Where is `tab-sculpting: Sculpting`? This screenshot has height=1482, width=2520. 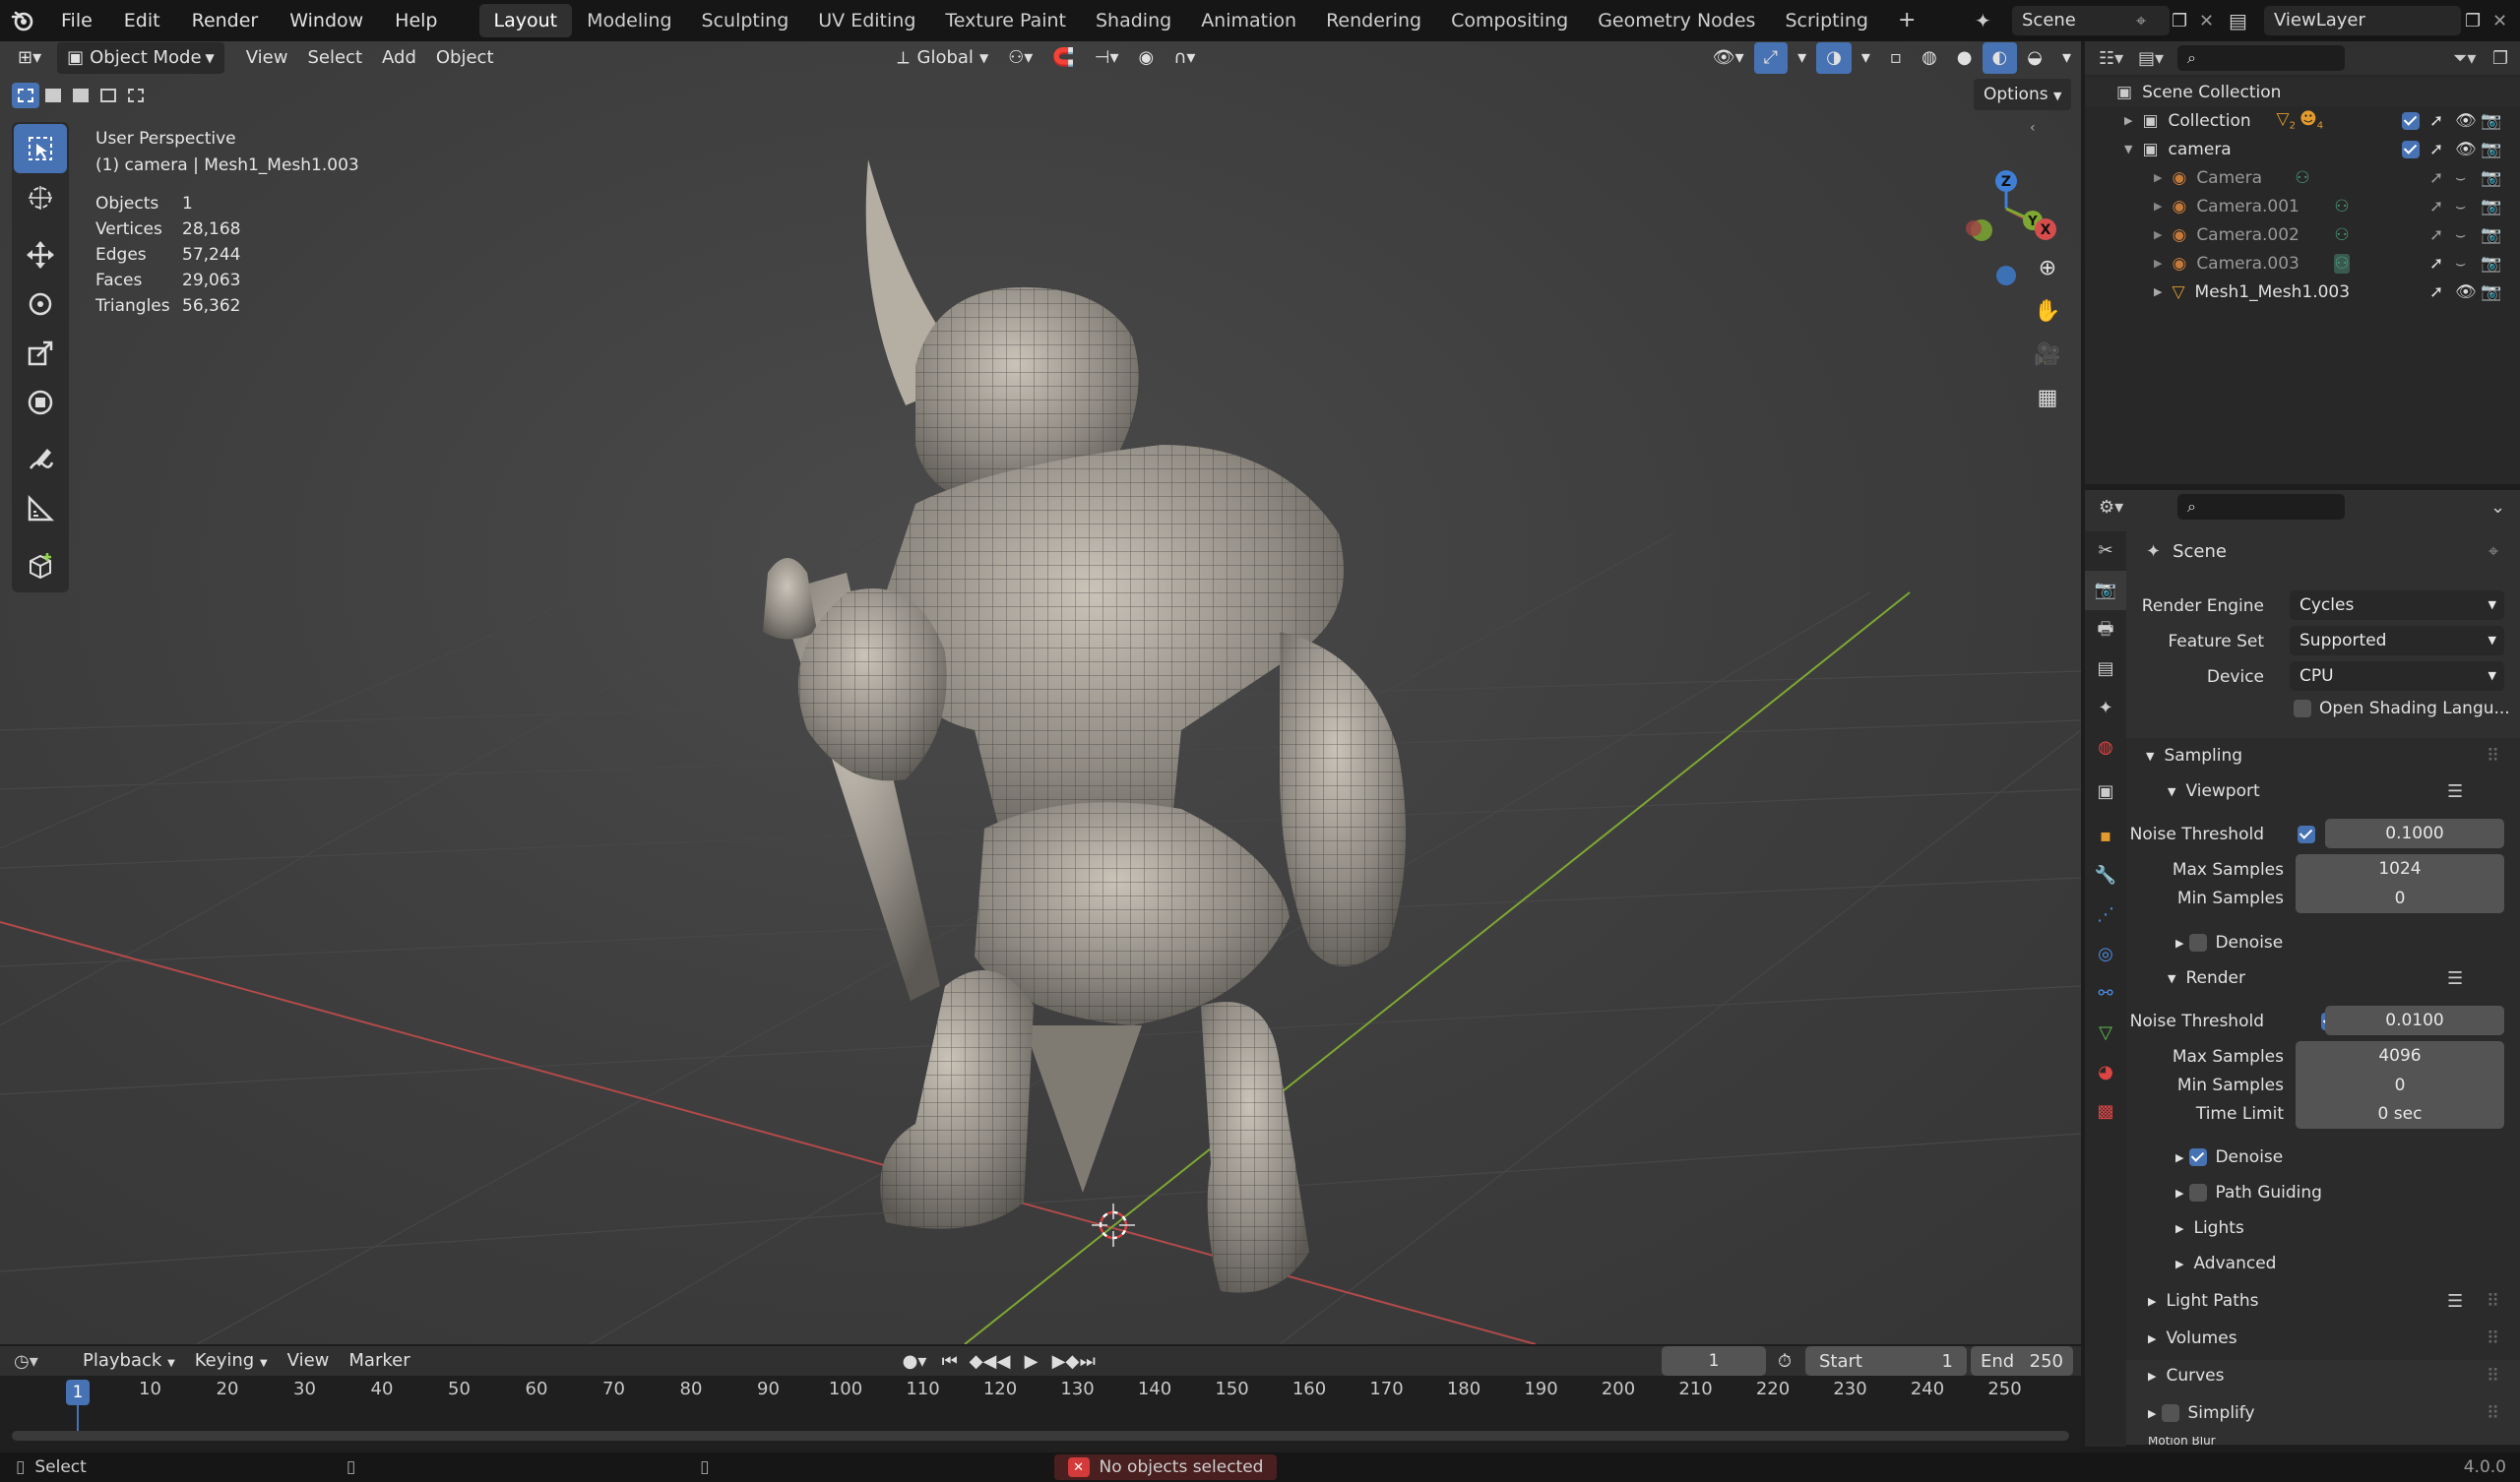 tab-sculpting: Sculpting is located at coordinates (745, 20).